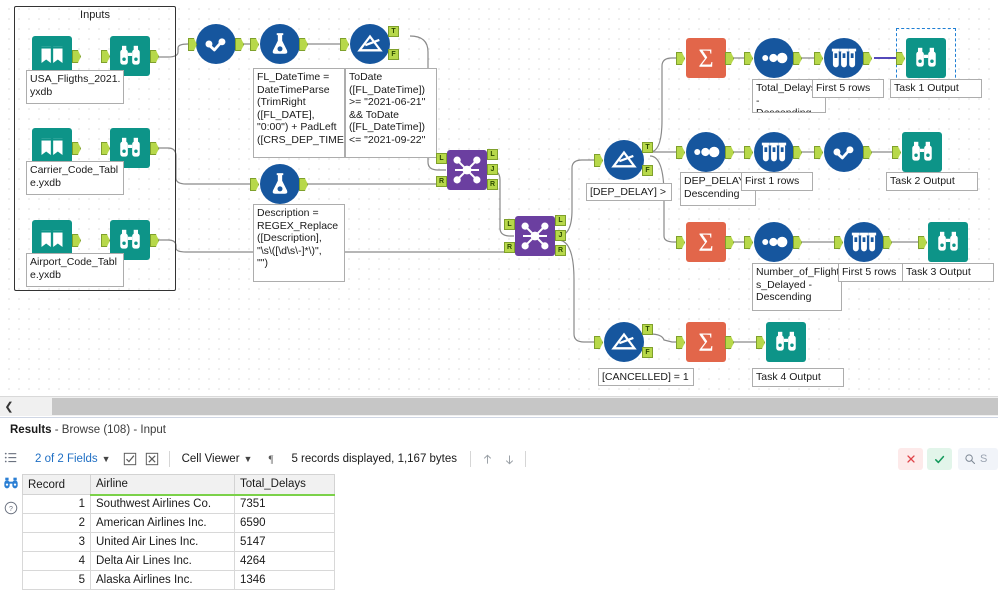 The height and width of the screenshot is (609, 998). Describe the element at coordinates (487, 459) in the screenshot. I see `scroll-up-button` at that location.